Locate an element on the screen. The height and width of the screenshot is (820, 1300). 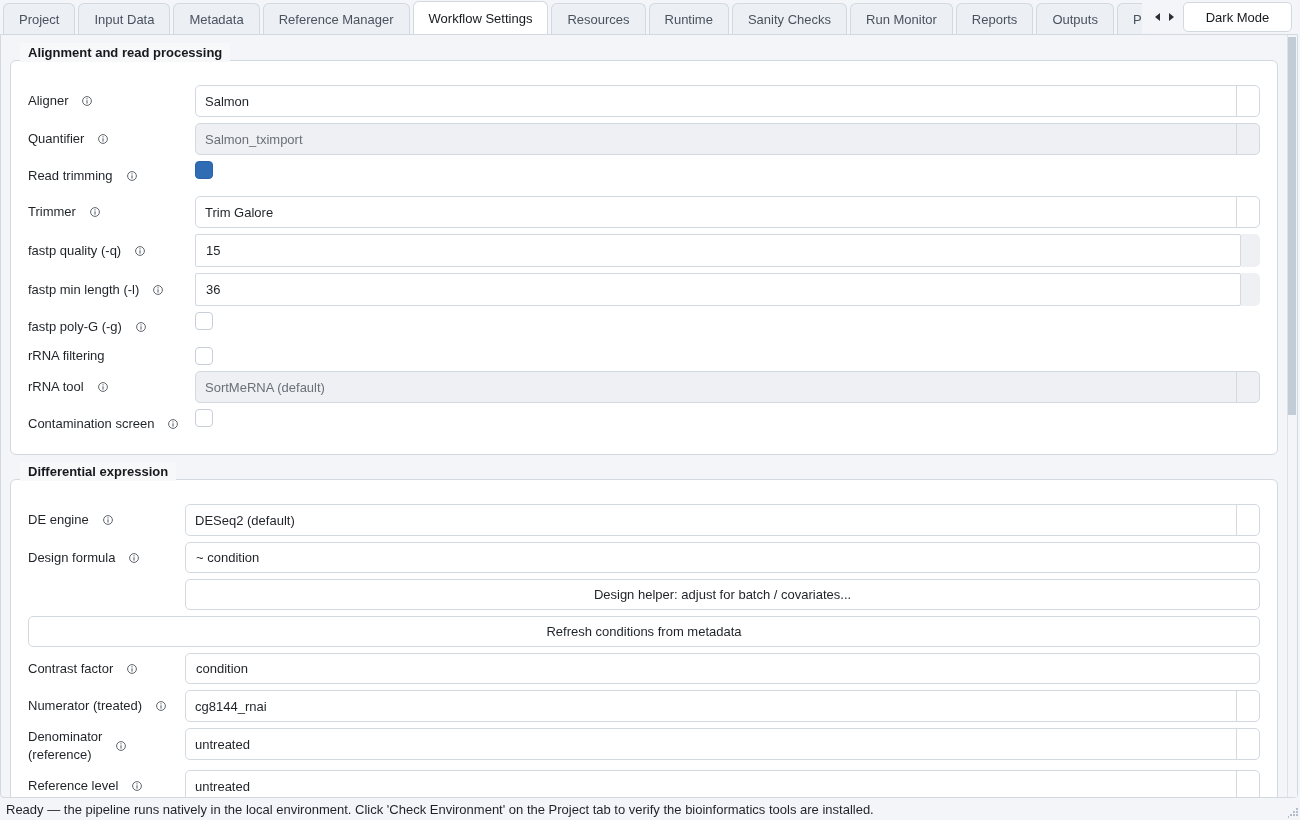
field-label: fastp min length (-l) is located at coordinates (84, 289).